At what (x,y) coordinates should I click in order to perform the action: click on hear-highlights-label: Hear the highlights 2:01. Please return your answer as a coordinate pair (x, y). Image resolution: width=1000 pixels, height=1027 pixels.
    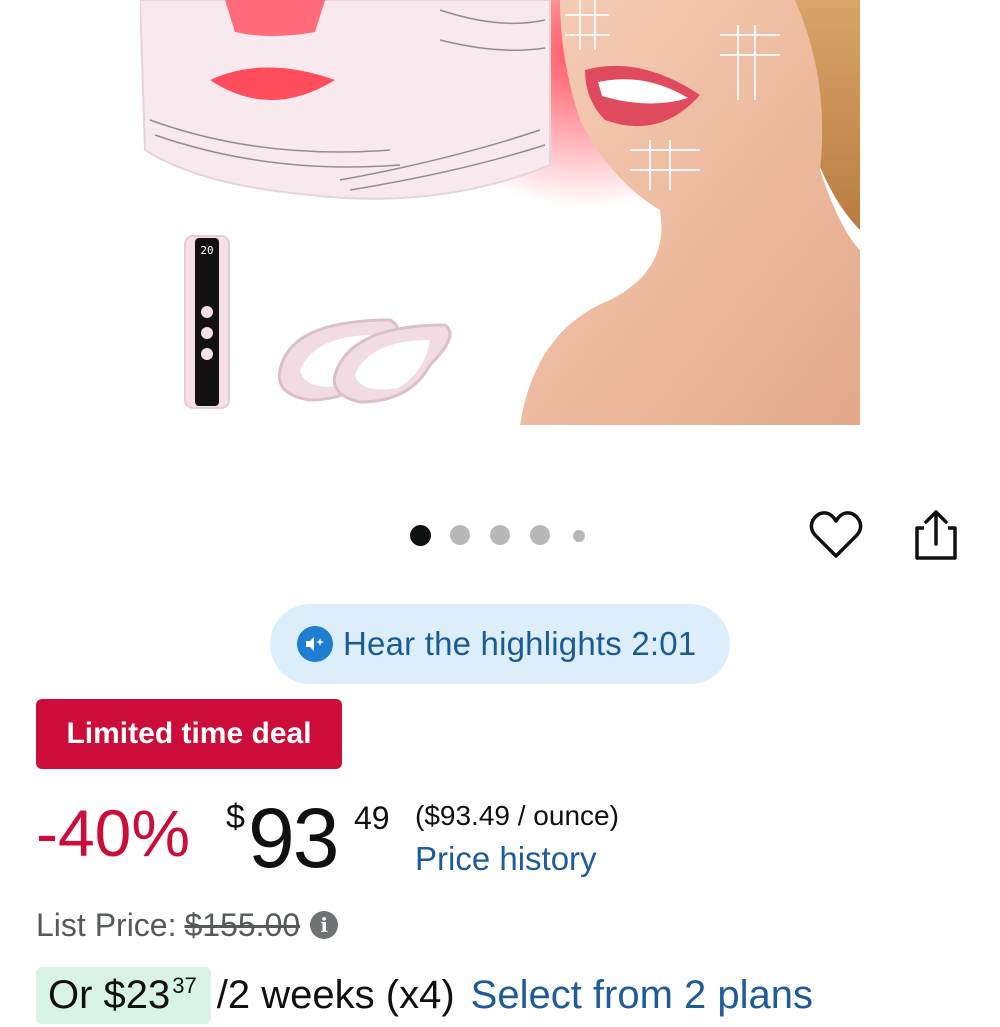
    Looking at the image, I should click on (520, 643).